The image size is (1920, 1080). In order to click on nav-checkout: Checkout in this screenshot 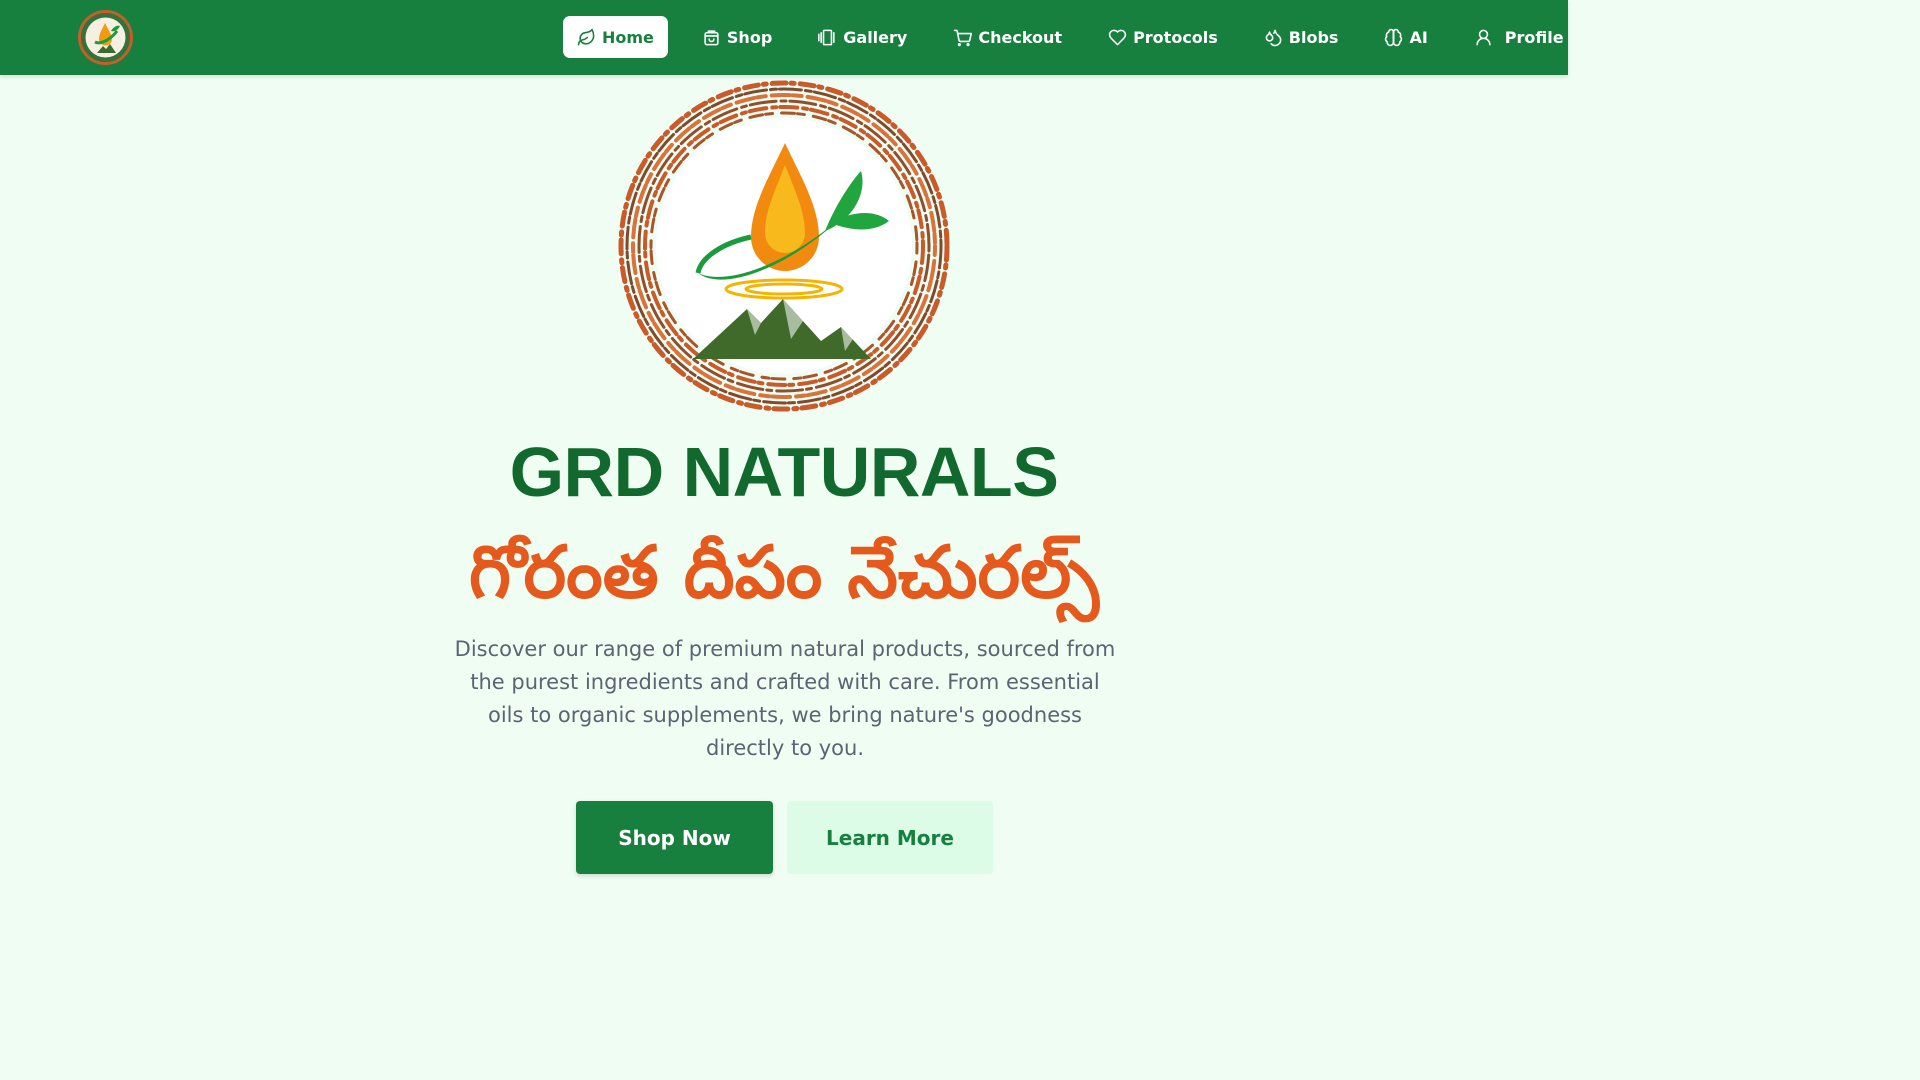, I will do `click(1007, 37)`.